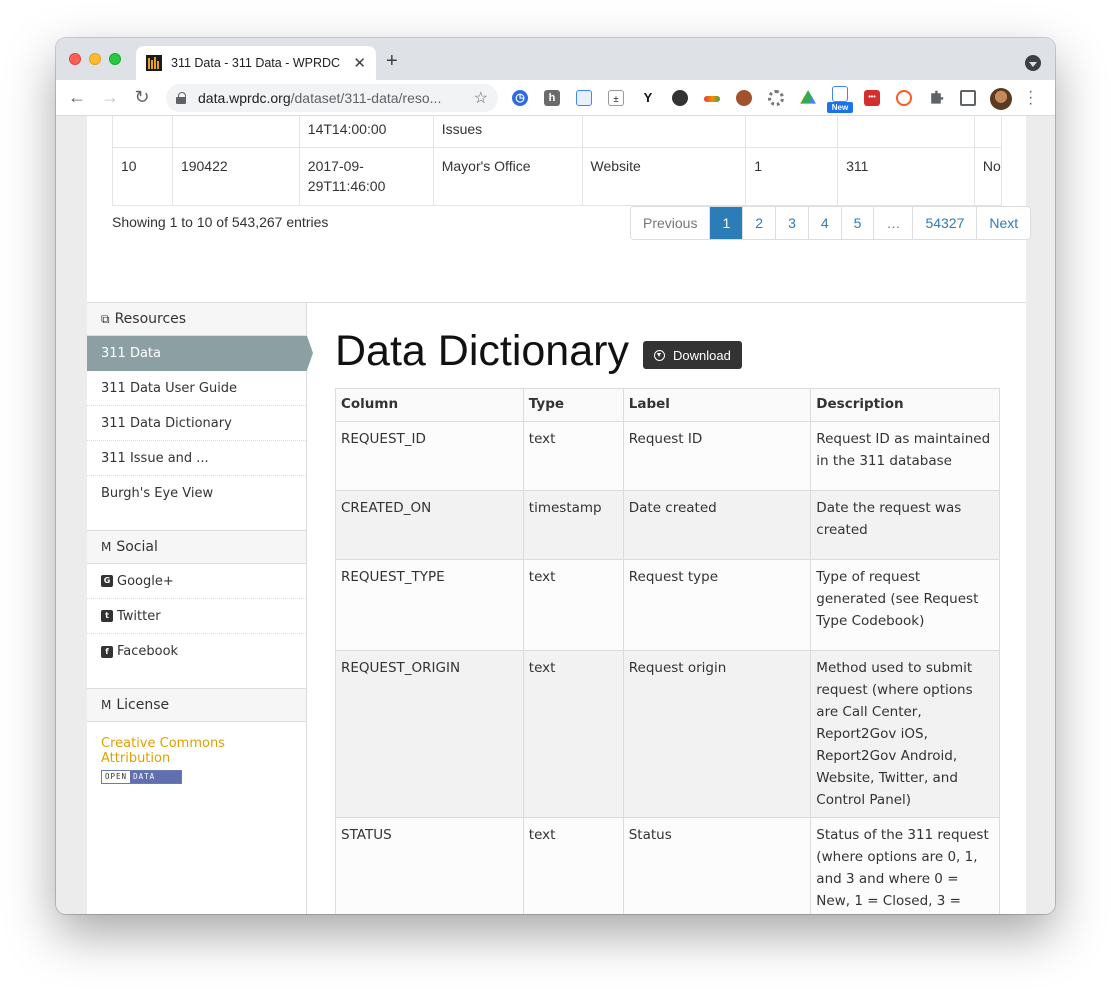 The image size is (1111, 989). I want to click on column-header: Description, so click(905, 405).